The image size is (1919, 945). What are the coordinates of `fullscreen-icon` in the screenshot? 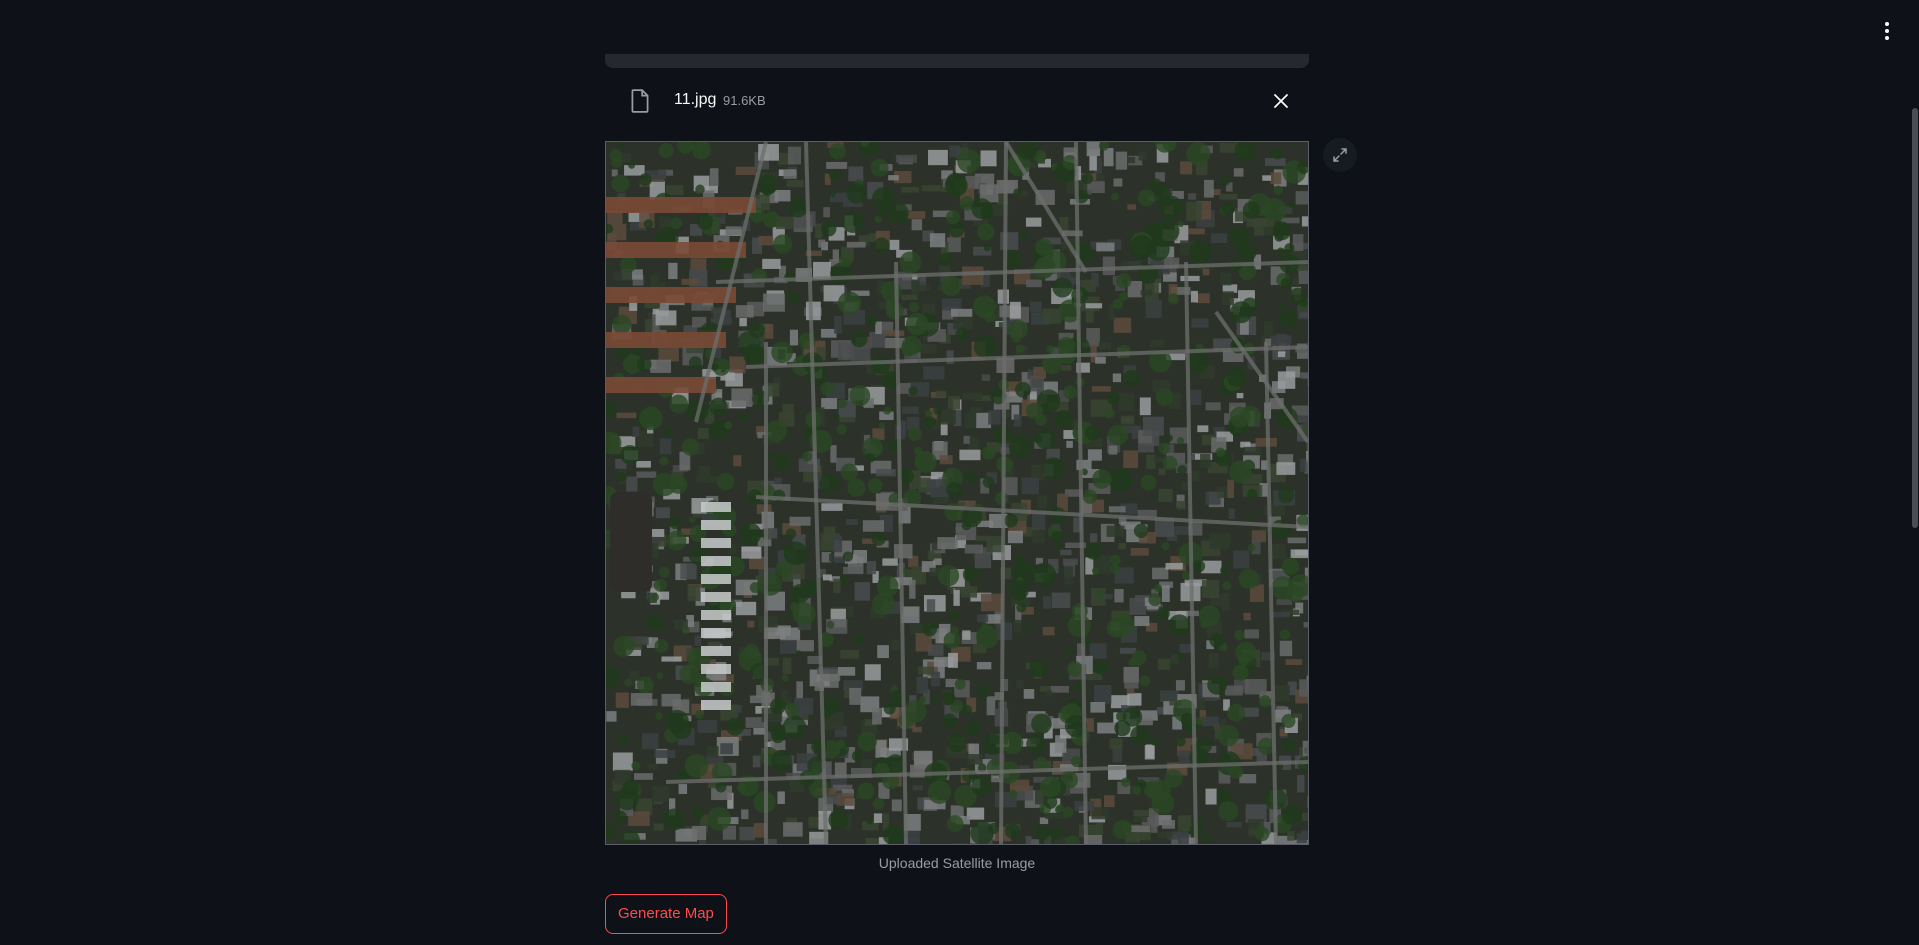 It's located at (1340, 155).